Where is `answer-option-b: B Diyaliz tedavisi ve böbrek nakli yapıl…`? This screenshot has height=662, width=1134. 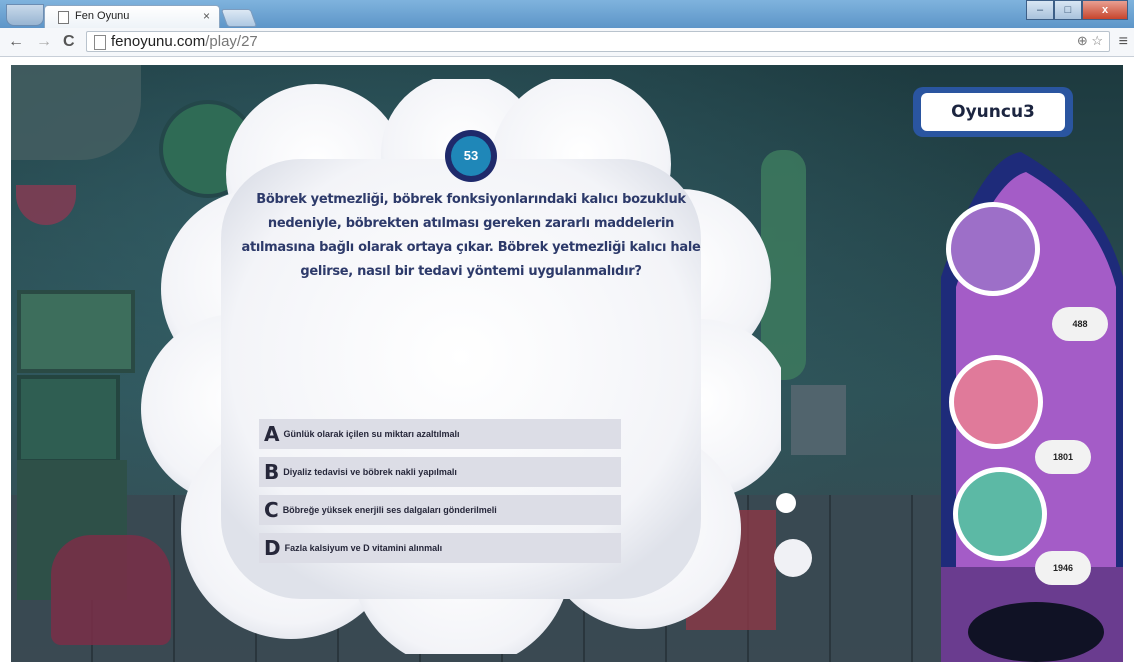
answer-option-b: B Diyaliz tedavisi ve böbrek nakli yapıl… is located at coordinates (440, 472).